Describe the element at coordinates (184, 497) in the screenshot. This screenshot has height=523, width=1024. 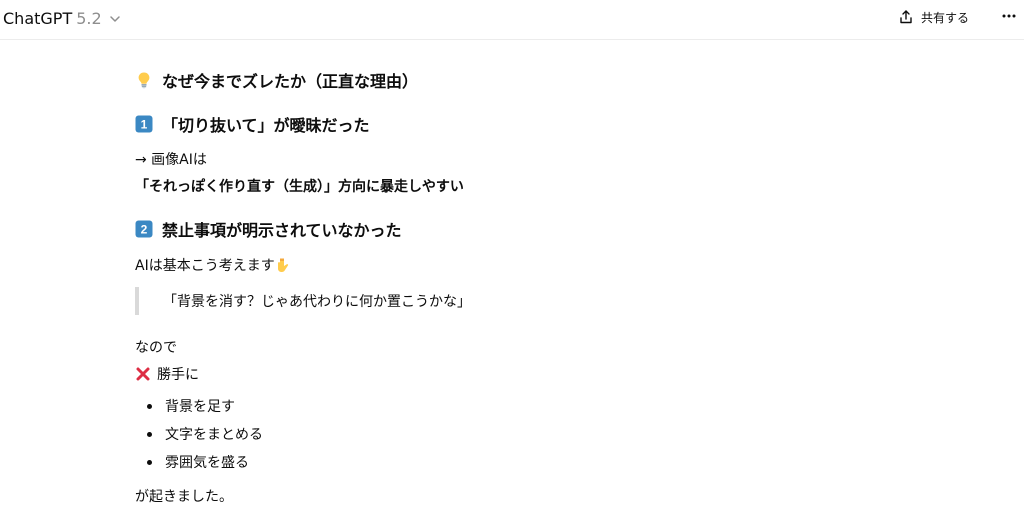
I see `conclusion-line: が起きました。` at that location.